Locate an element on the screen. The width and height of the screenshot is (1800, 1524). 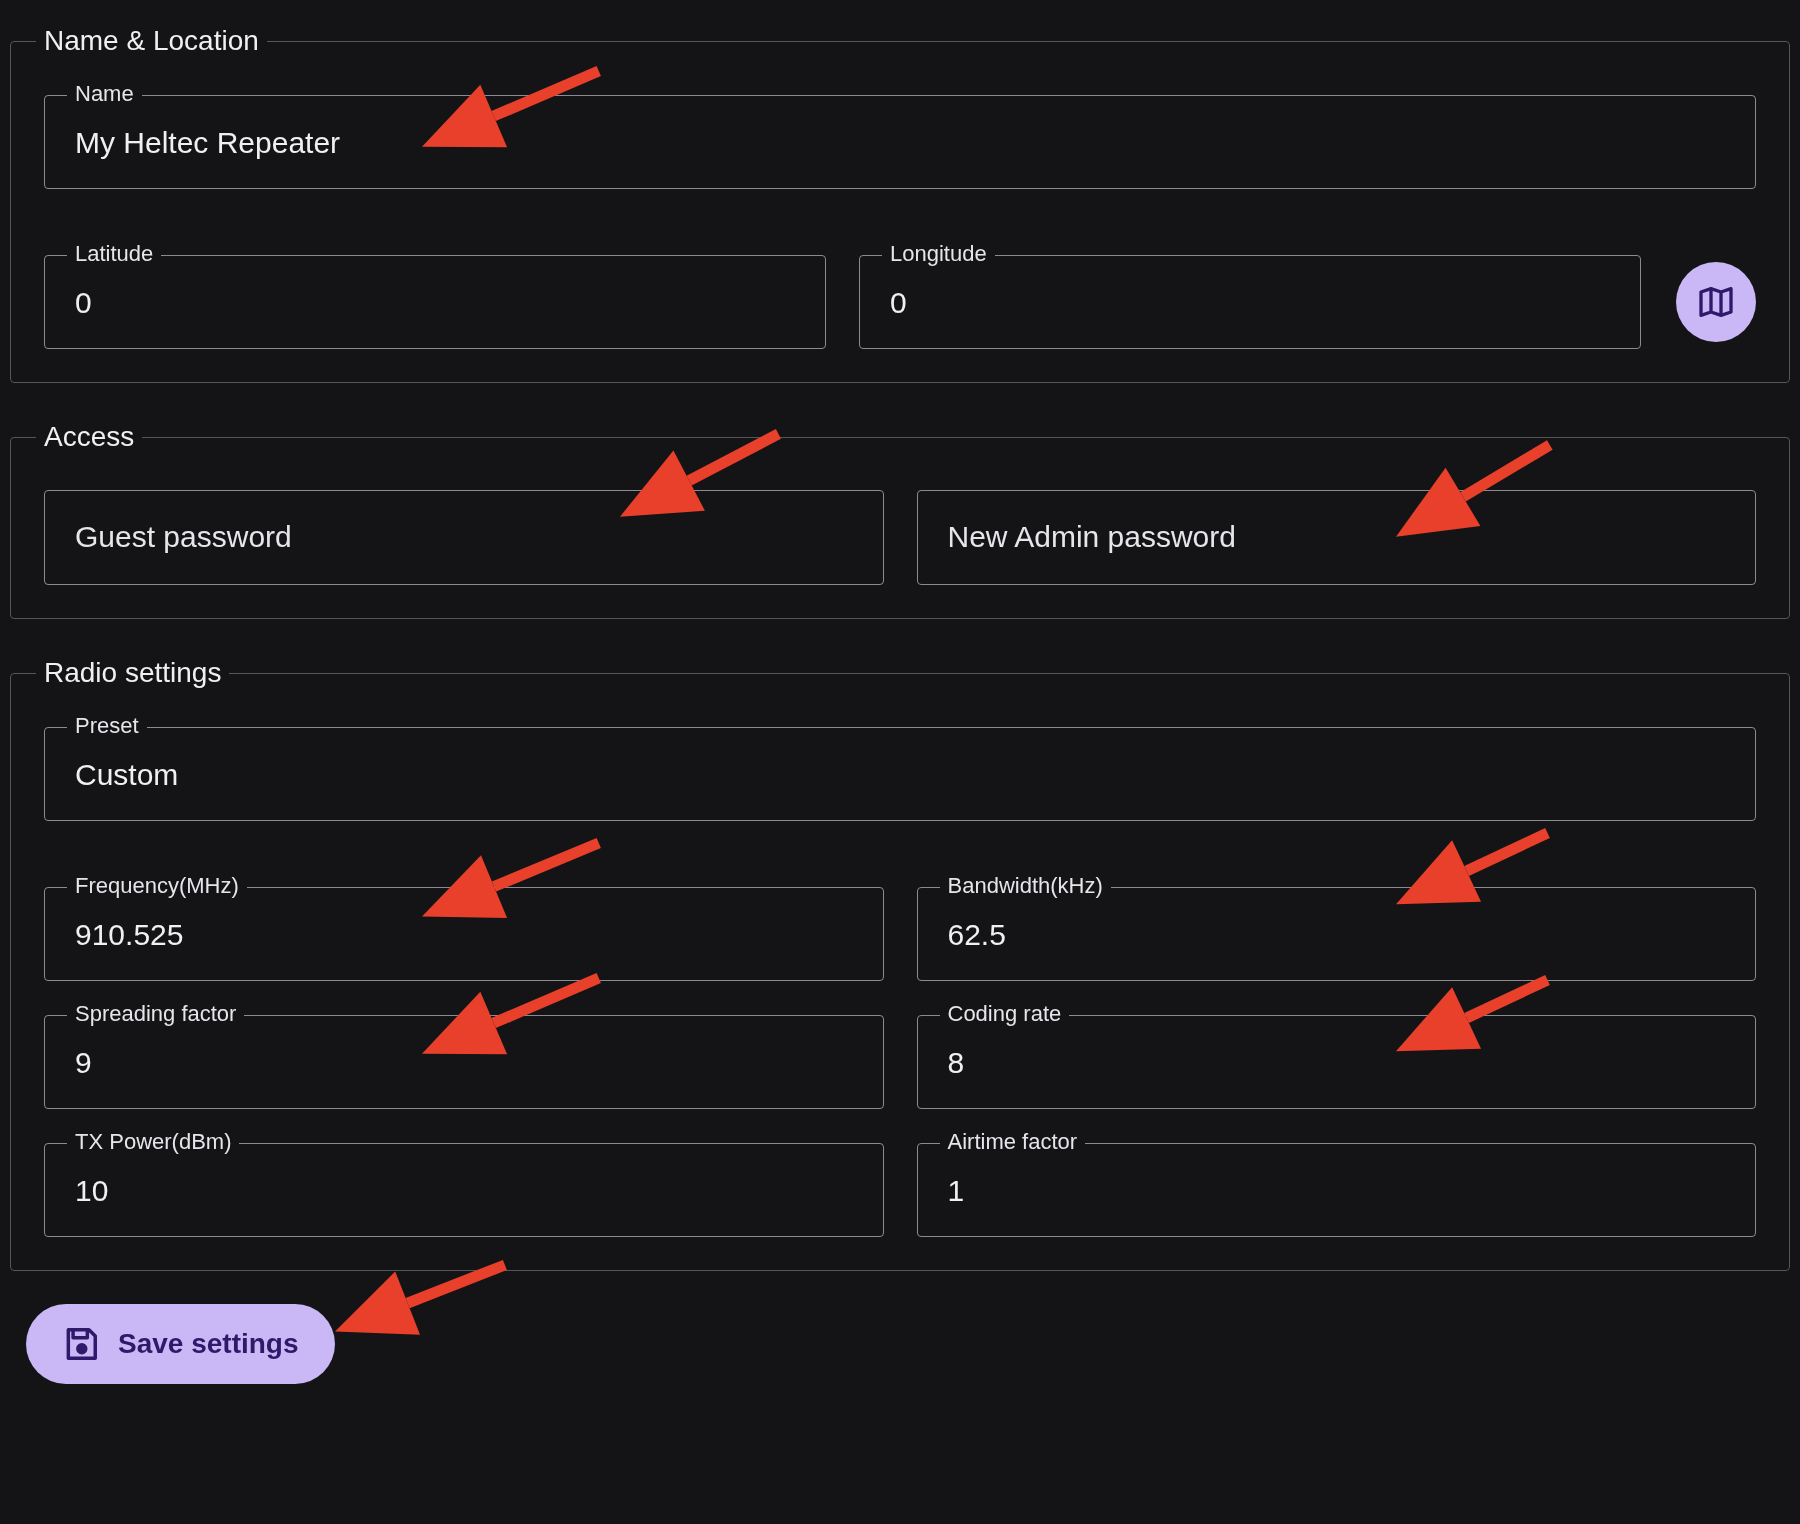
field-label: Airtime factor is located at coordinates (1012, 1141).